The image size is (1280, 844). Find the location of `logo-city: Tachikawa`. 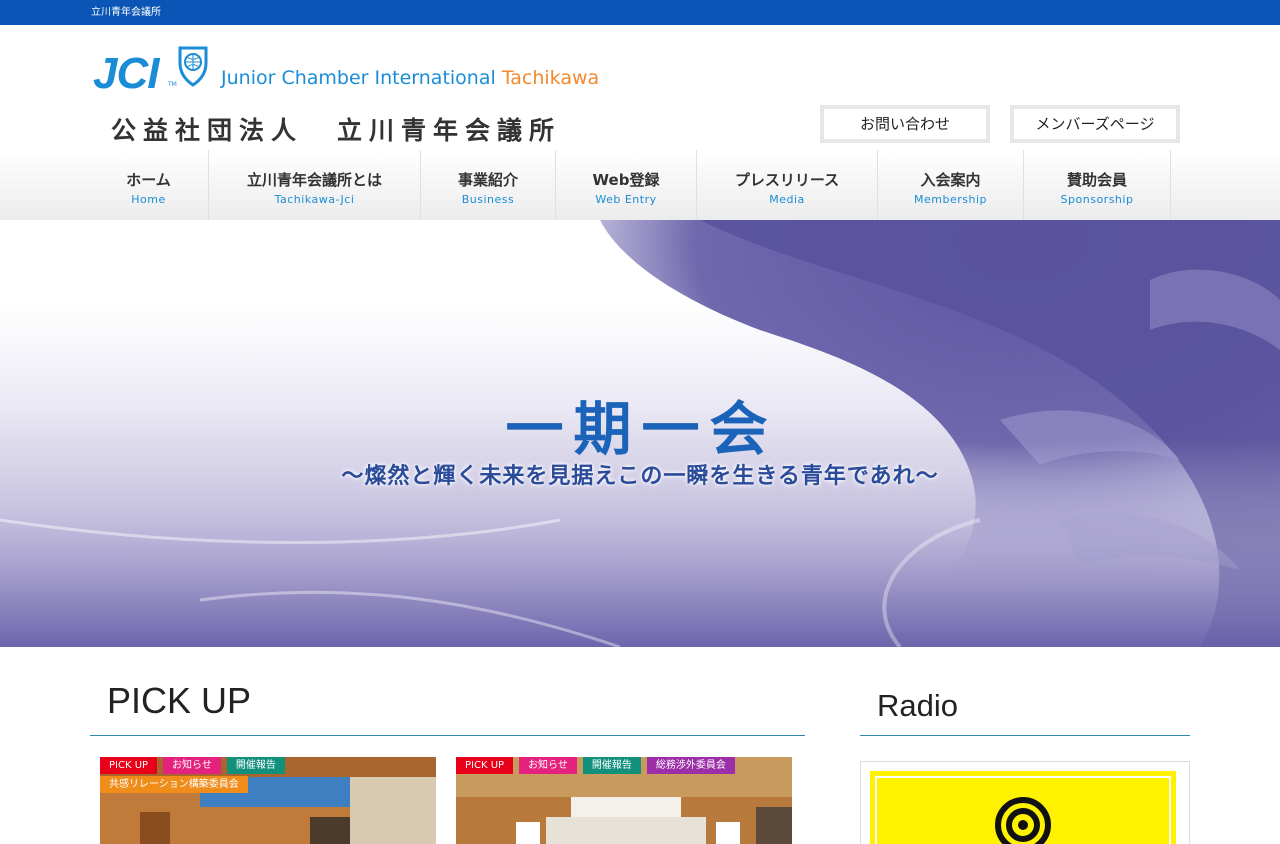

logo-city: Tachikawa is located at coordinates (550, 78).